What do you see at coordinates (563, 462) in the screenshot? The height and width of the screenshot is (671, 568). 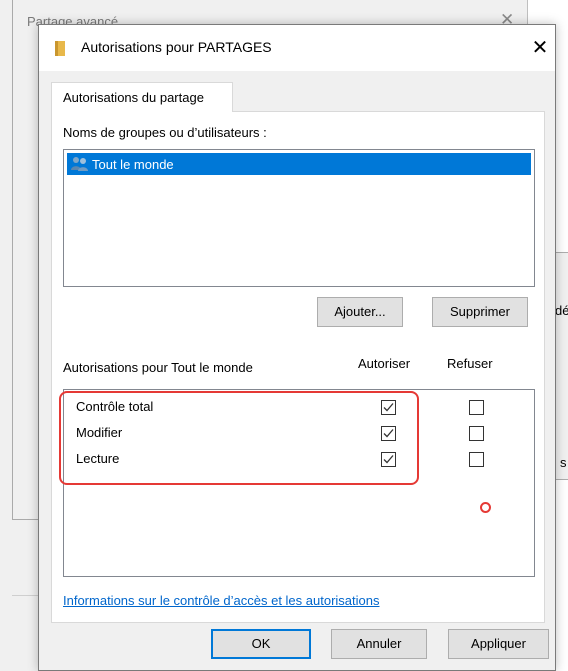 I see `background-edge-text: s` at bounding box center [563, 462].